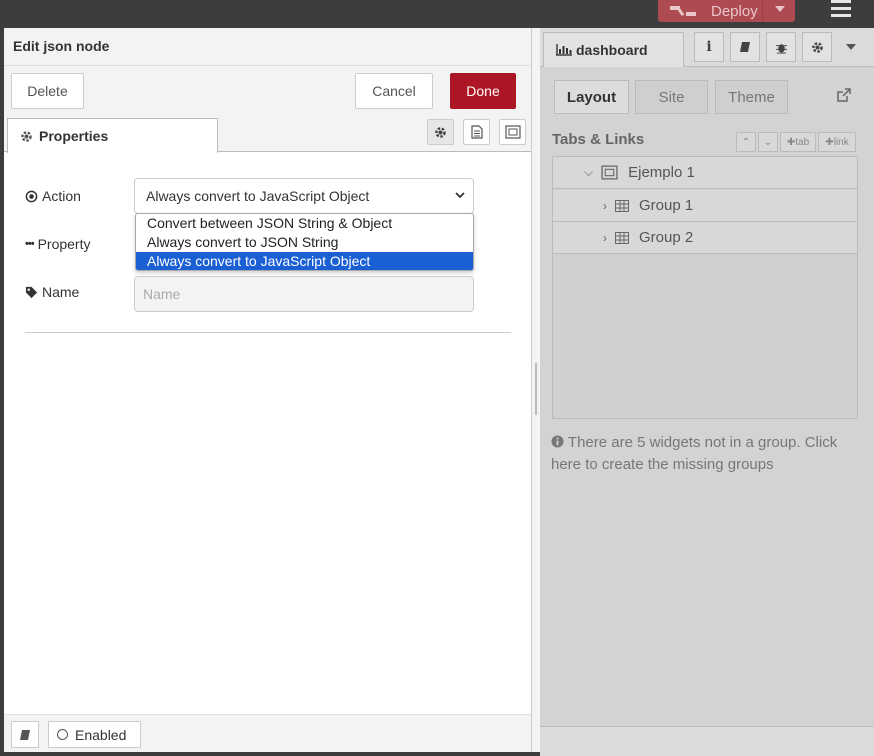  I want to click on add-link-button: ✚ link, so click(837, 142).